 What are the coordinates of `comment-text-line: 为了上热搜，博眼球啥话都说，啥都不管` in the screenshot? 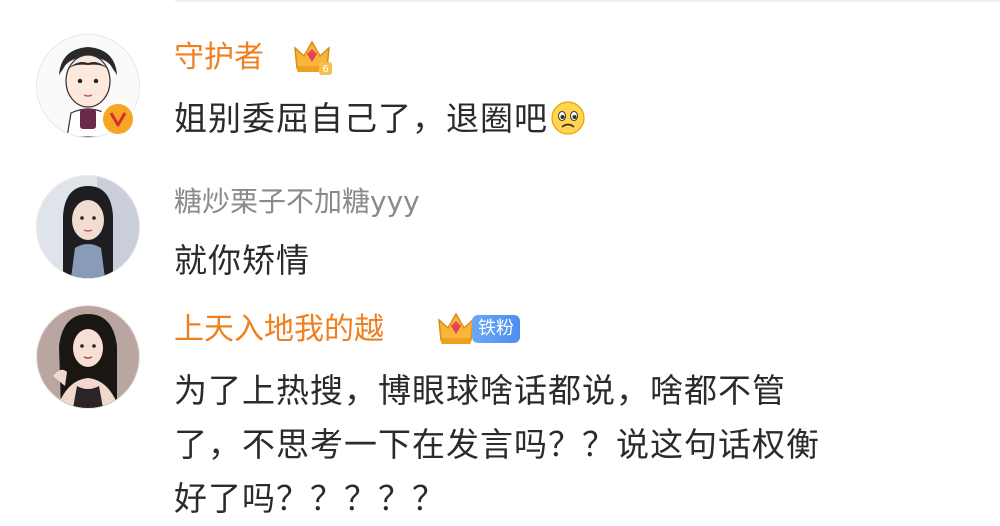 It's located at (480, 390).